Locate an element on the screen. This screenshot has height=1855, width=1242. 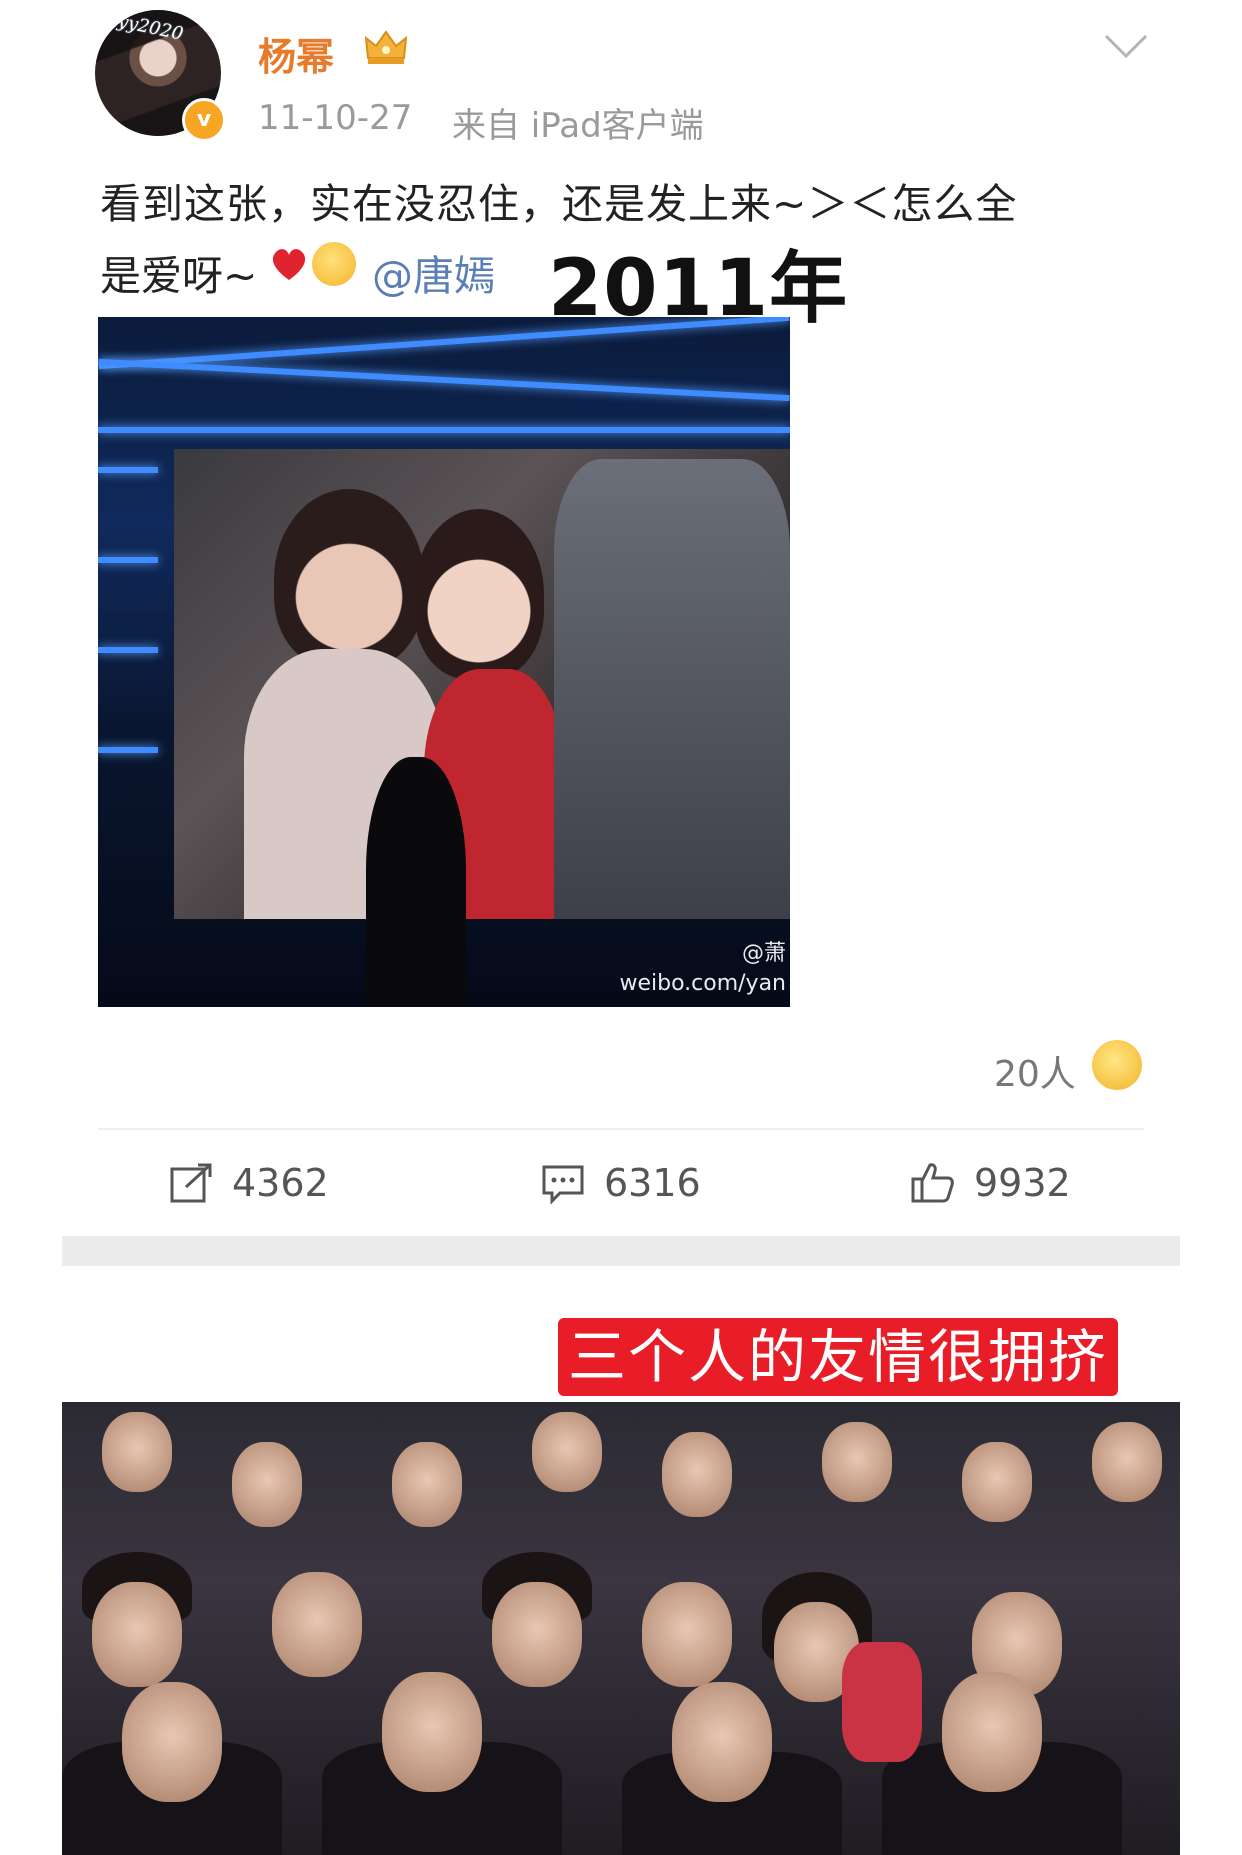
thumbs-up-icon is located at coordinates (932, 1183).